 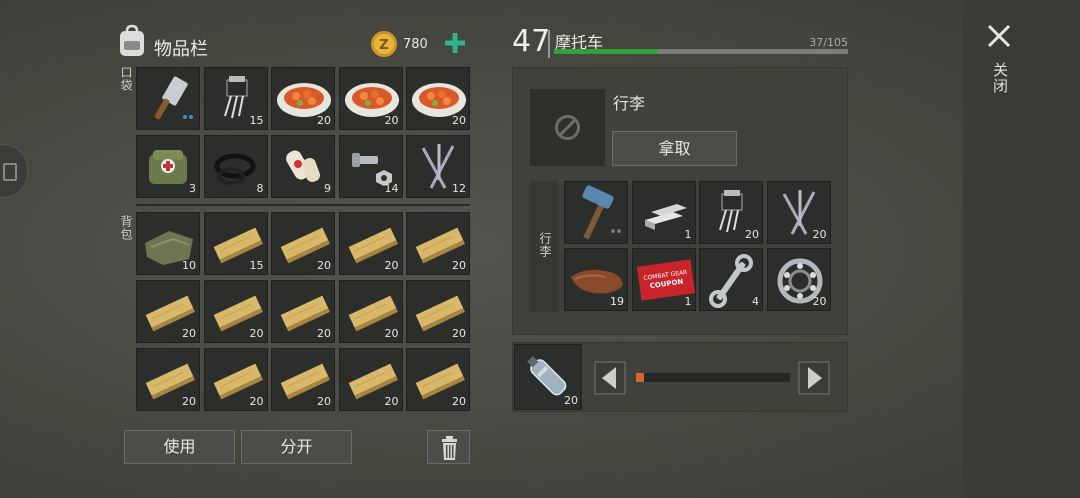 What do you see at coordinates (126, 228) in the screenshot?
I see `backpack-label: 背包` at bounding box center [126, 228].